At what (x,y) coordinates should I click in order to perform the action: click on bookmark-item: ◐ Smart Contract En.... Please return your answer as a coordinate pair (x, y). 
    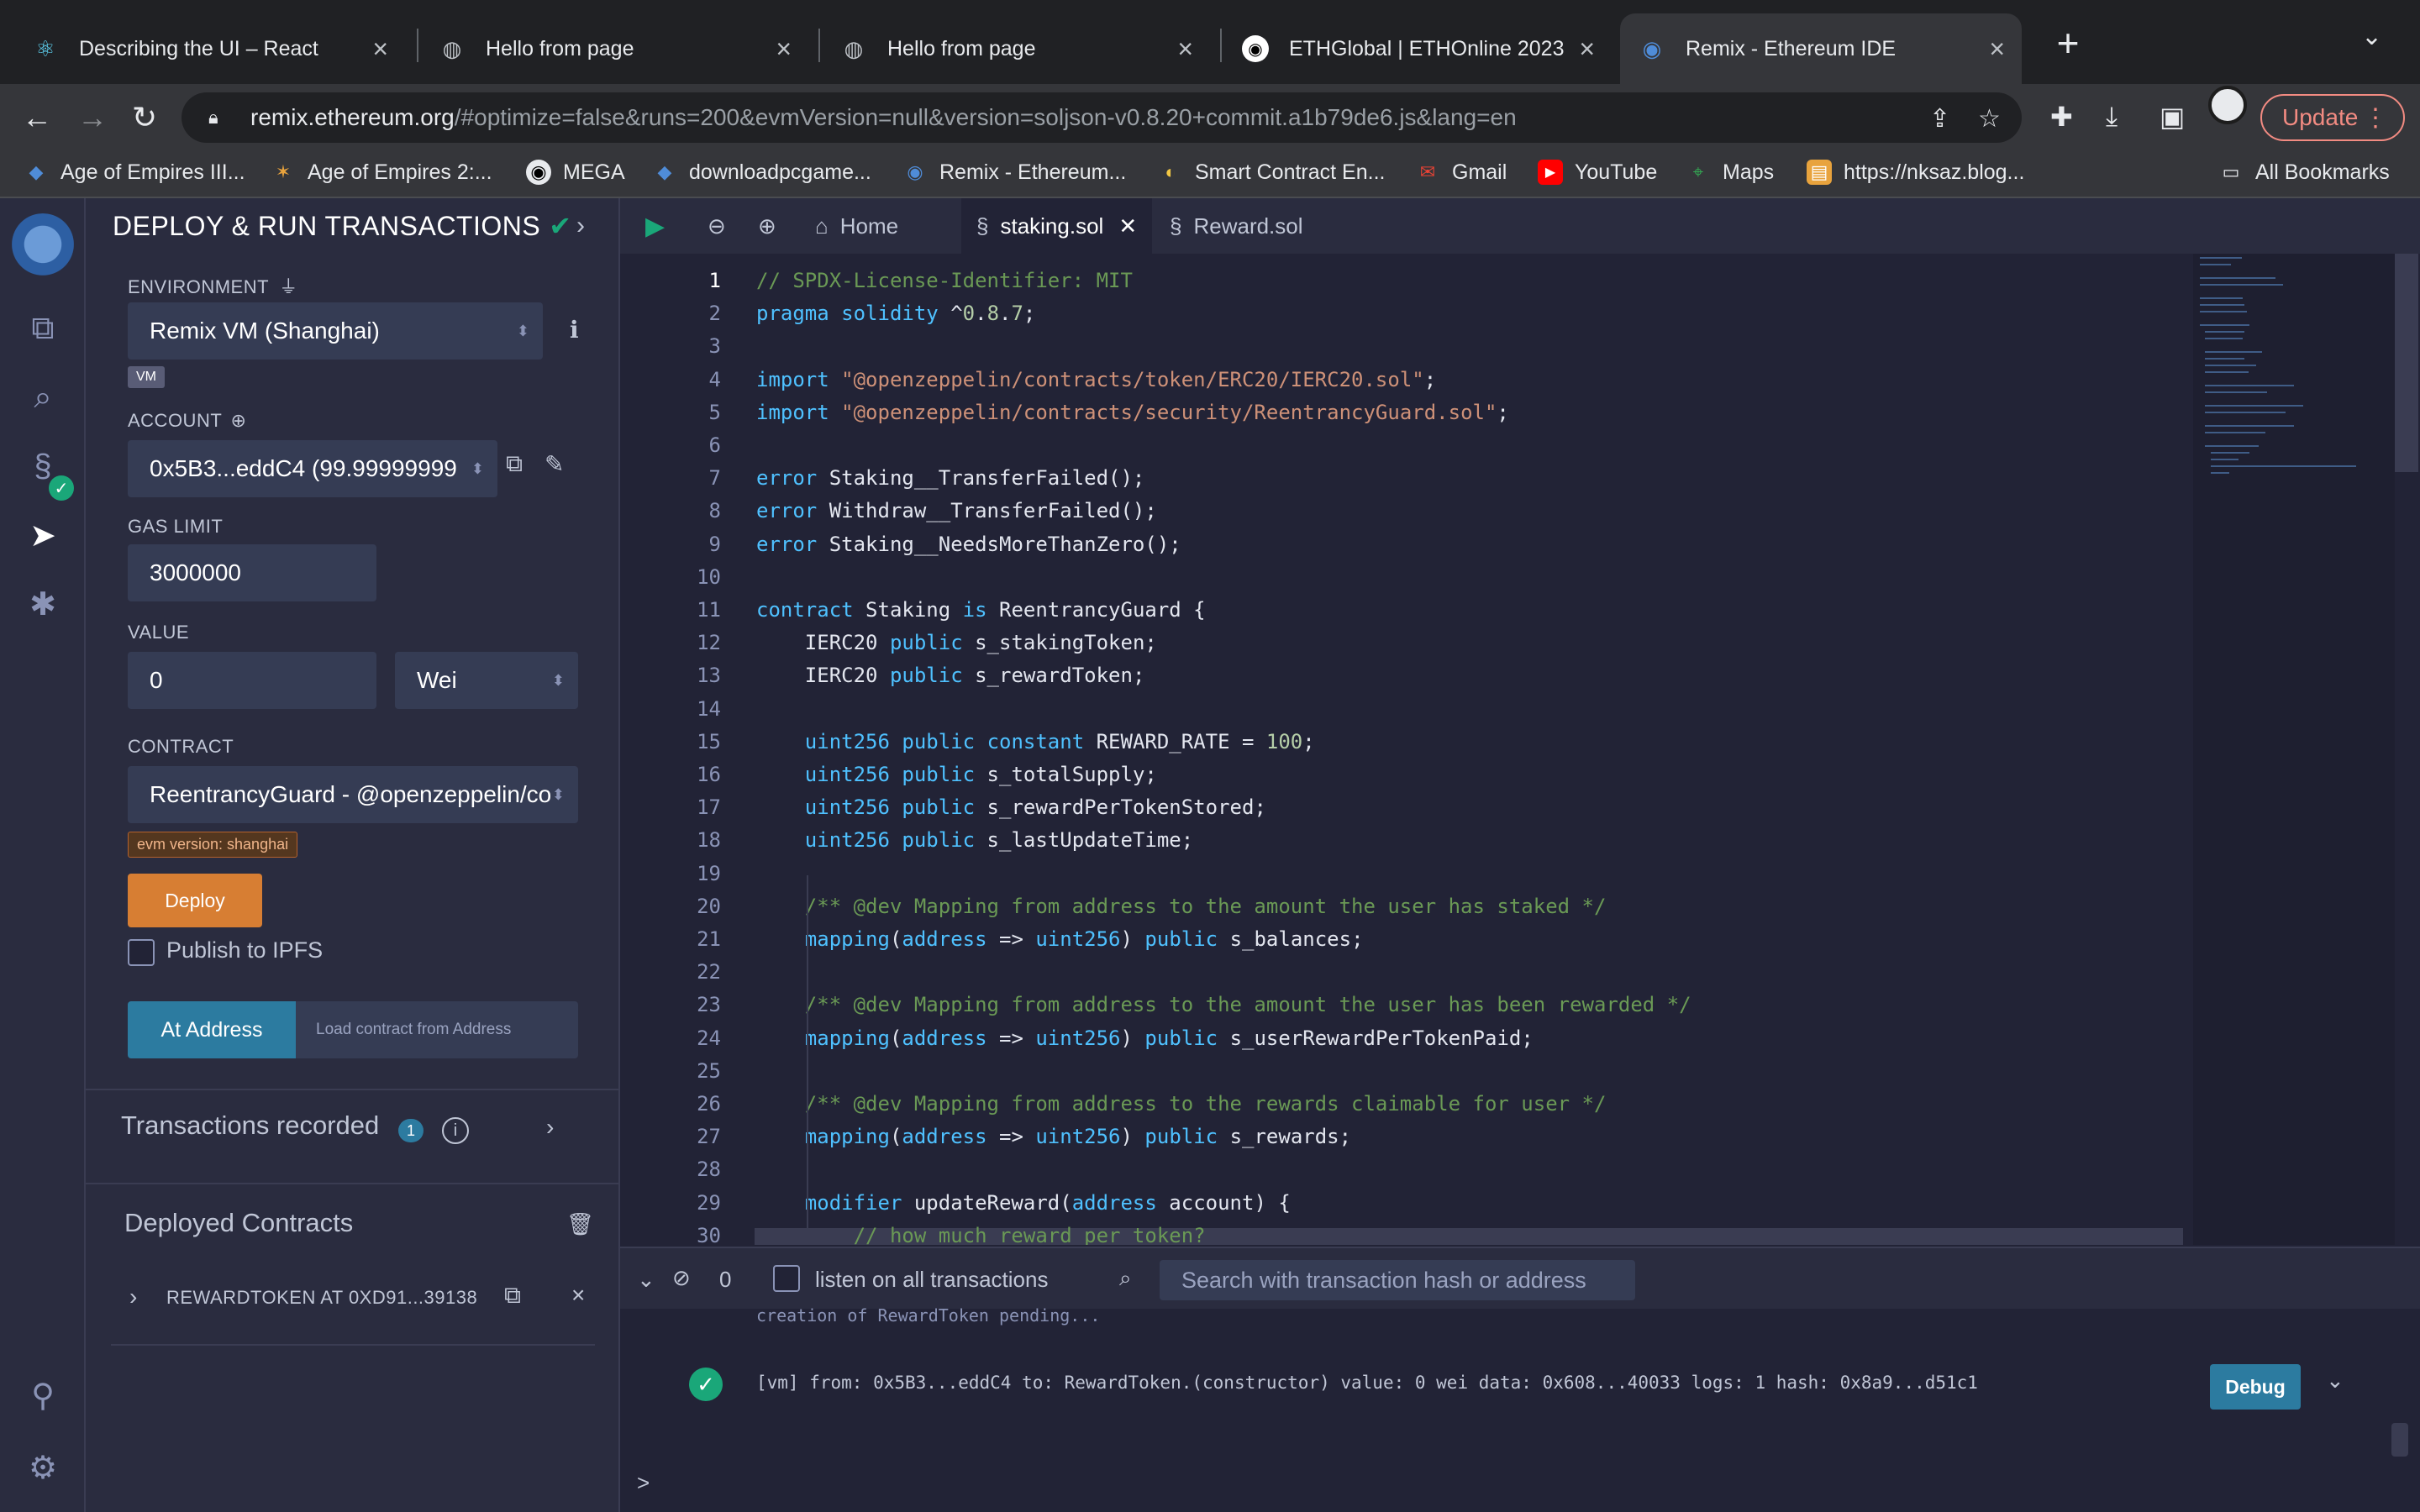
    Looking at the image, I should click on (1271, 172).